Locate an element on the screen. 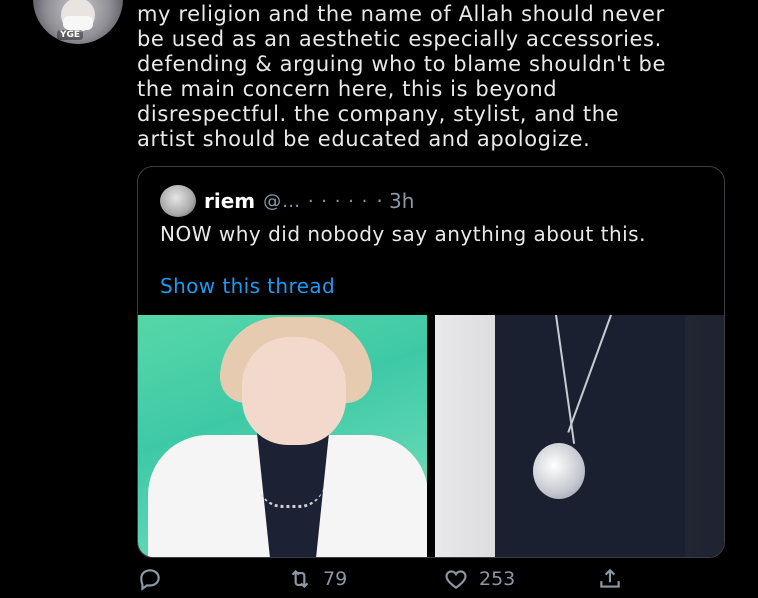  like-button: 253 is located at coordinates (479, 579).